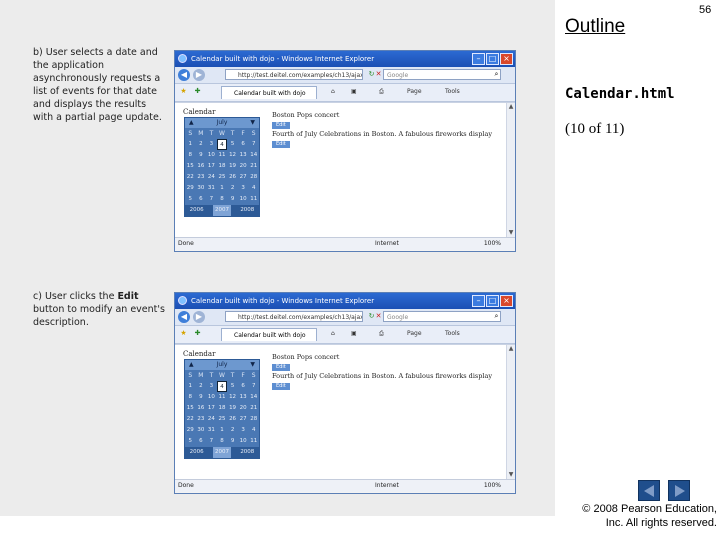 The height and width of the screenshot is (540, 720). Describe the element at coordinates (201, 188) in the screenshot. I see `calendar-day: 30` at that location.